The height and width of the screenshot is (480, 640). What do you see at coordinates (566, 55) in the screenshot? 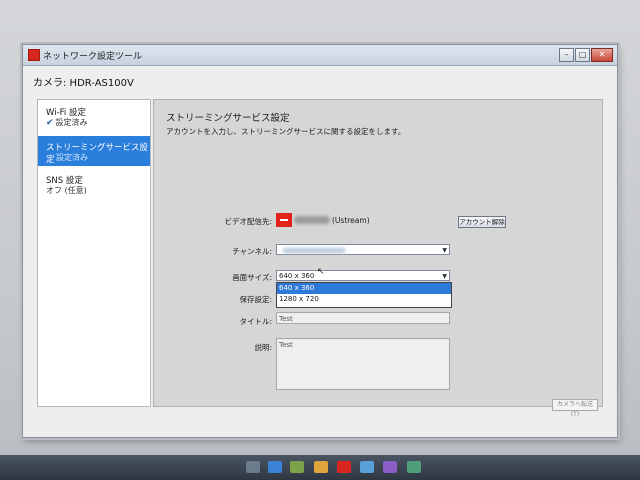
I see `minimize-button: –` at bounding box center [566, 55].